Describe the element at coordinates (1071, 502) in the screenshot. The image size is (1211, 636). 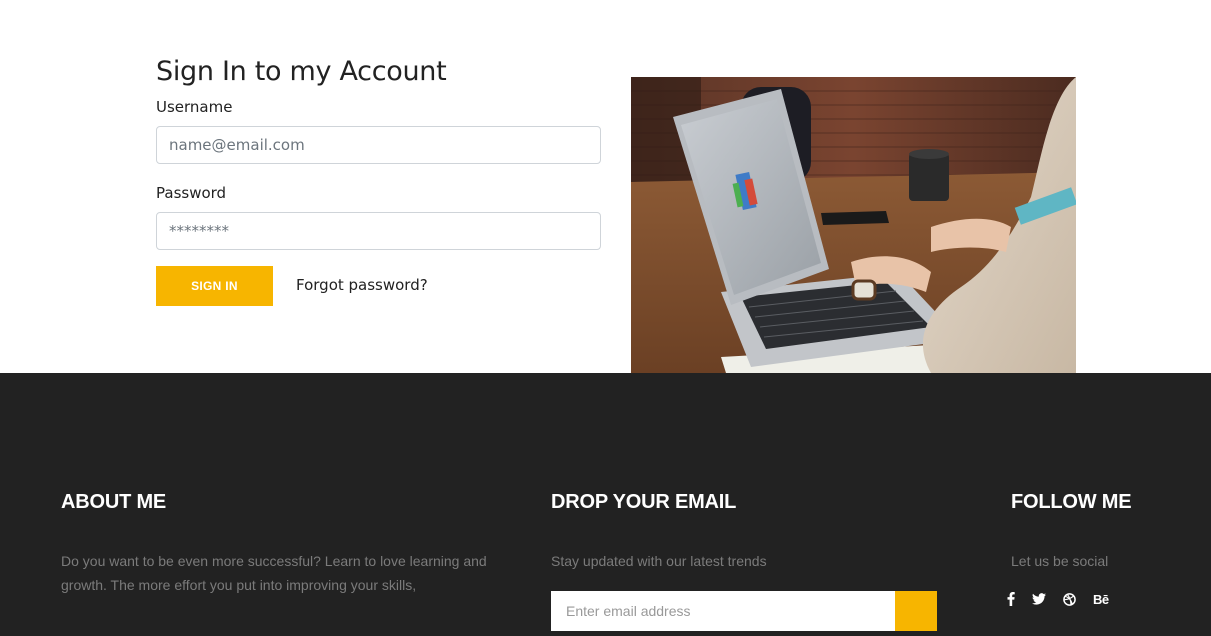
I see `follow-heading: FOLLOW ME` at that location.